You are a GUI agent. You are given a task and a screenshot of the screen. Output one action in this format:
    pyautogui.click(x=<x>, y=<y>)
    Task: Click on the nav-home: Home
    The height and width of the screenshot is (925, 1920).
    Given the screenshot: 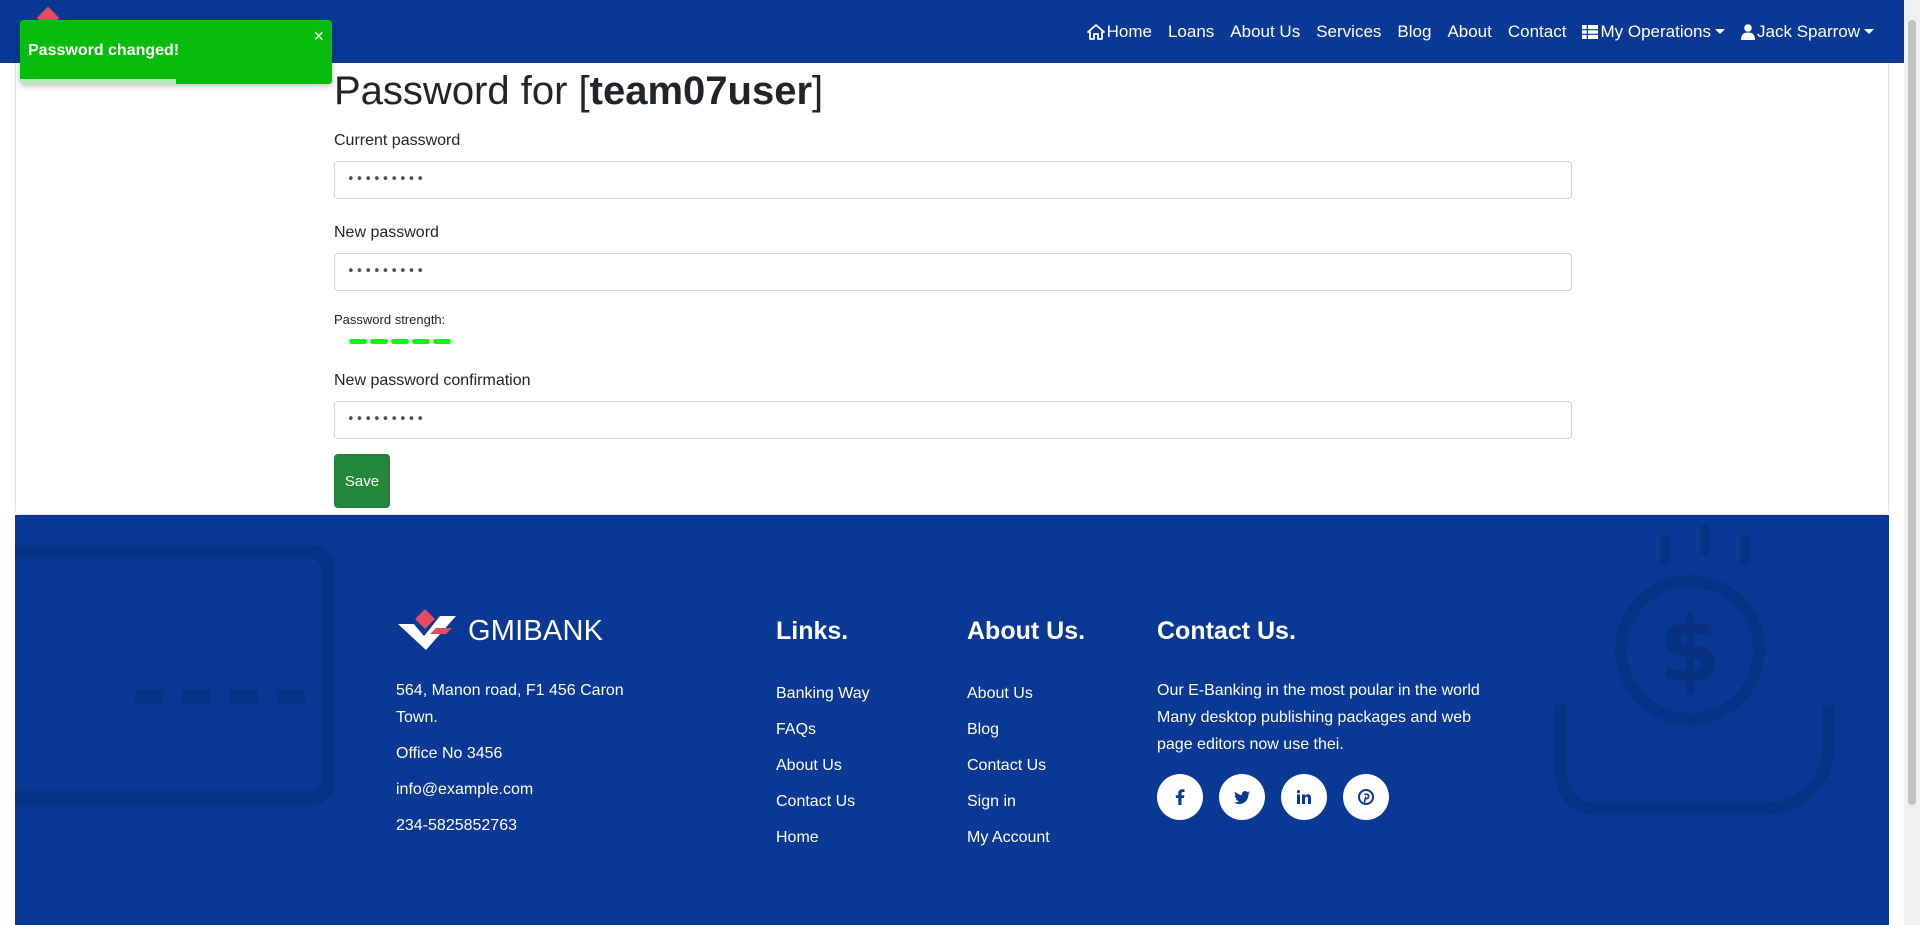 What is the action you would take?
    pyautogui.click(x=1119, y=32)
    